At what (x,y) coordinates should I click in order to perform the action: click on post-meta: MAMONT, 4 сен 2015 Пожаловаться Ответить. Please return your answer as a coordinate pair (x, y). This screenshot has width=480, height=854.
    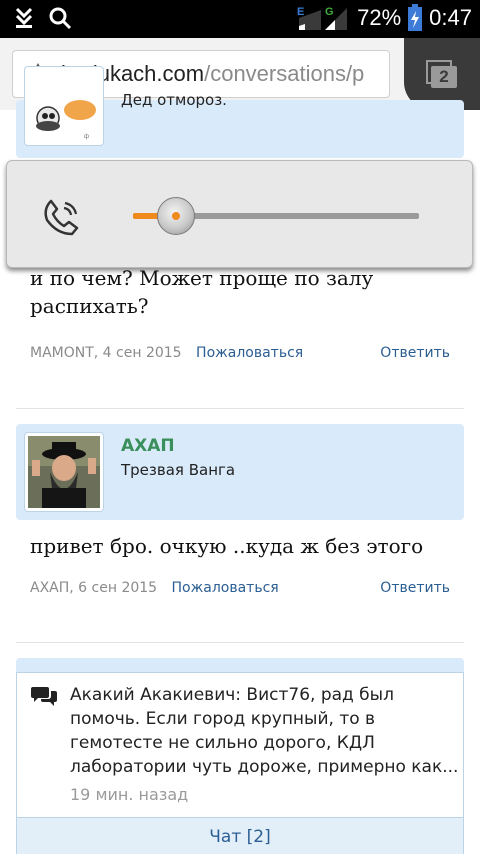
    Looking at the image, I should click on (240, 355).